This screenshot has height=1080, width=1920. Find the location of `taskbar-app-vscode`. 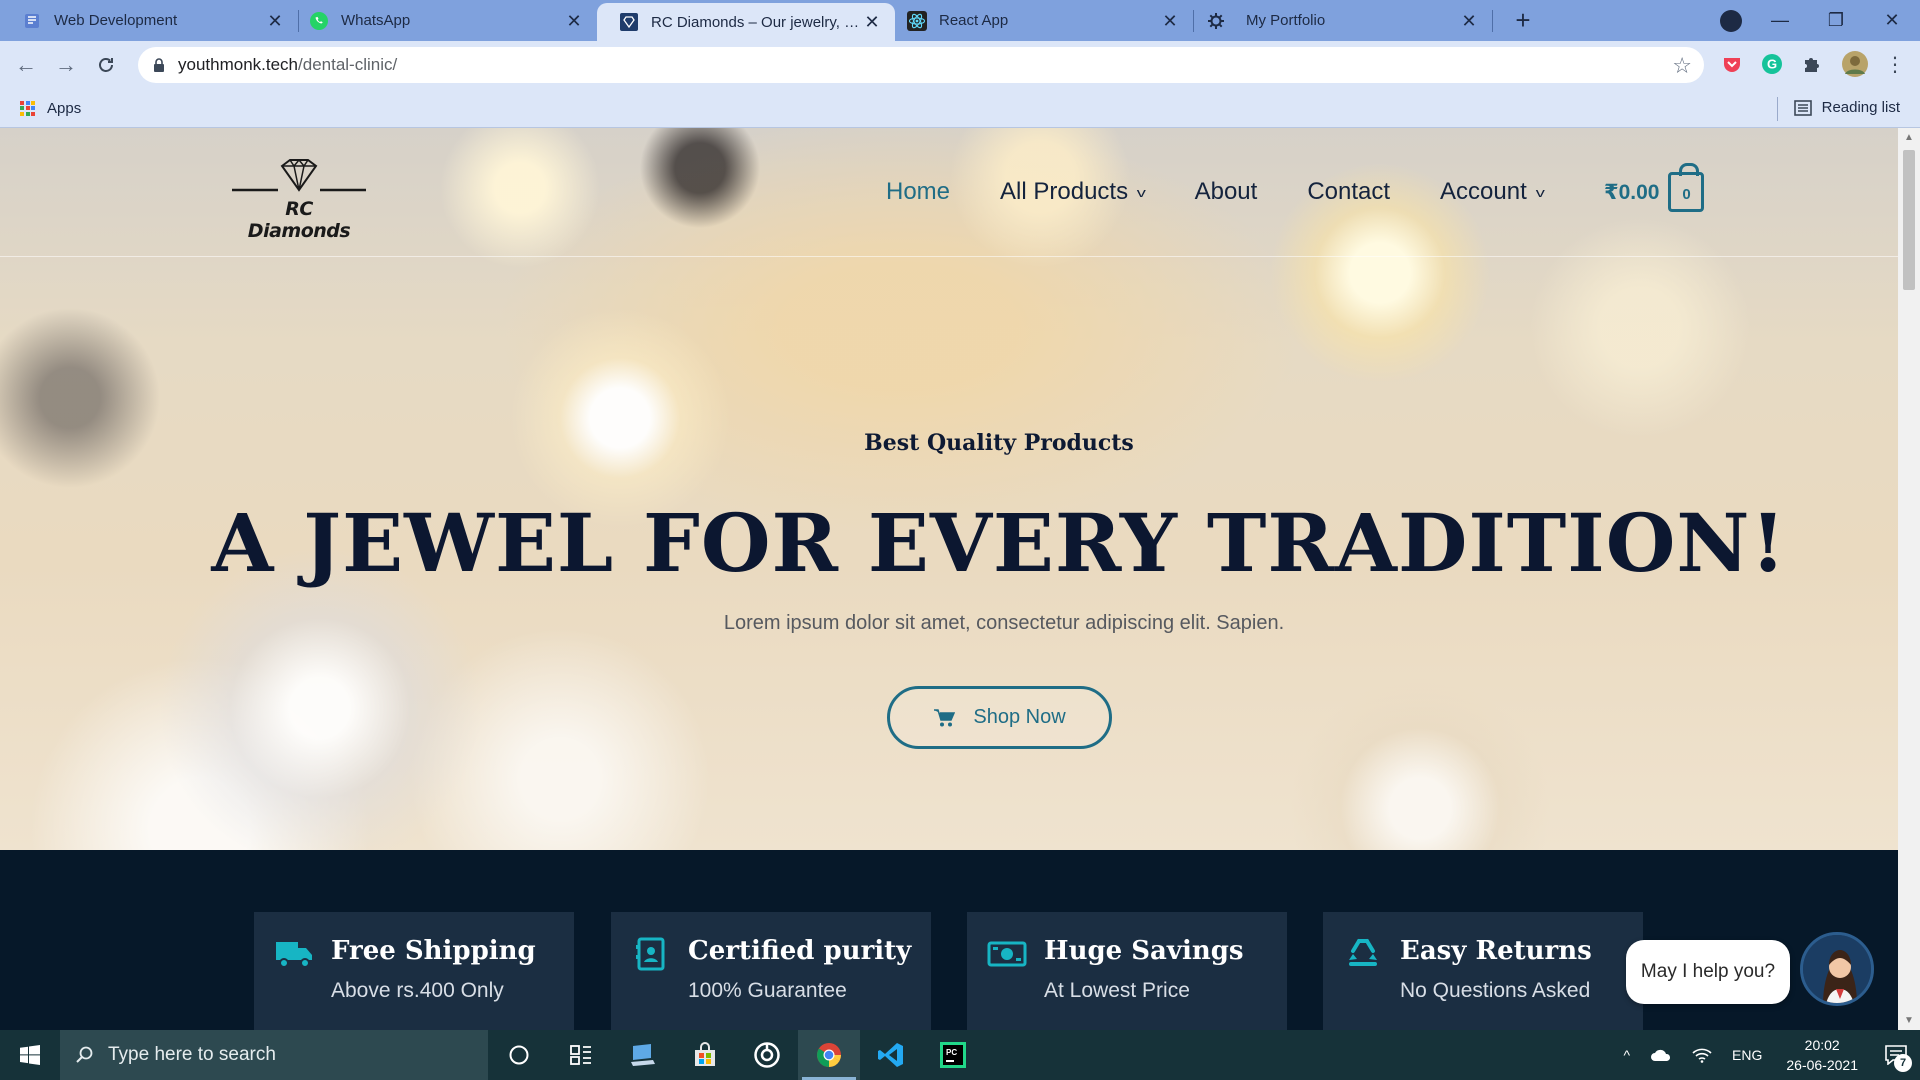

taskbar-app-vscode is located at coordinates (891, 1055).